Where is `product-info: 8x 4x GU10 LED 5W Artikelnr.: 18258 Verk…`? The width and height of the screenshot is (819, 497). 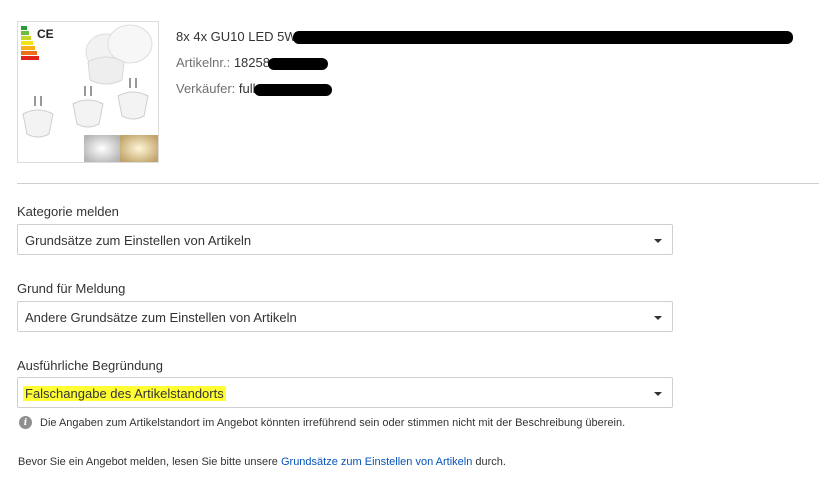
product-info: 8x 4x GU10 LED 5W Artikelnr.: 18258 Verk… is located at coordinates (484, 63).